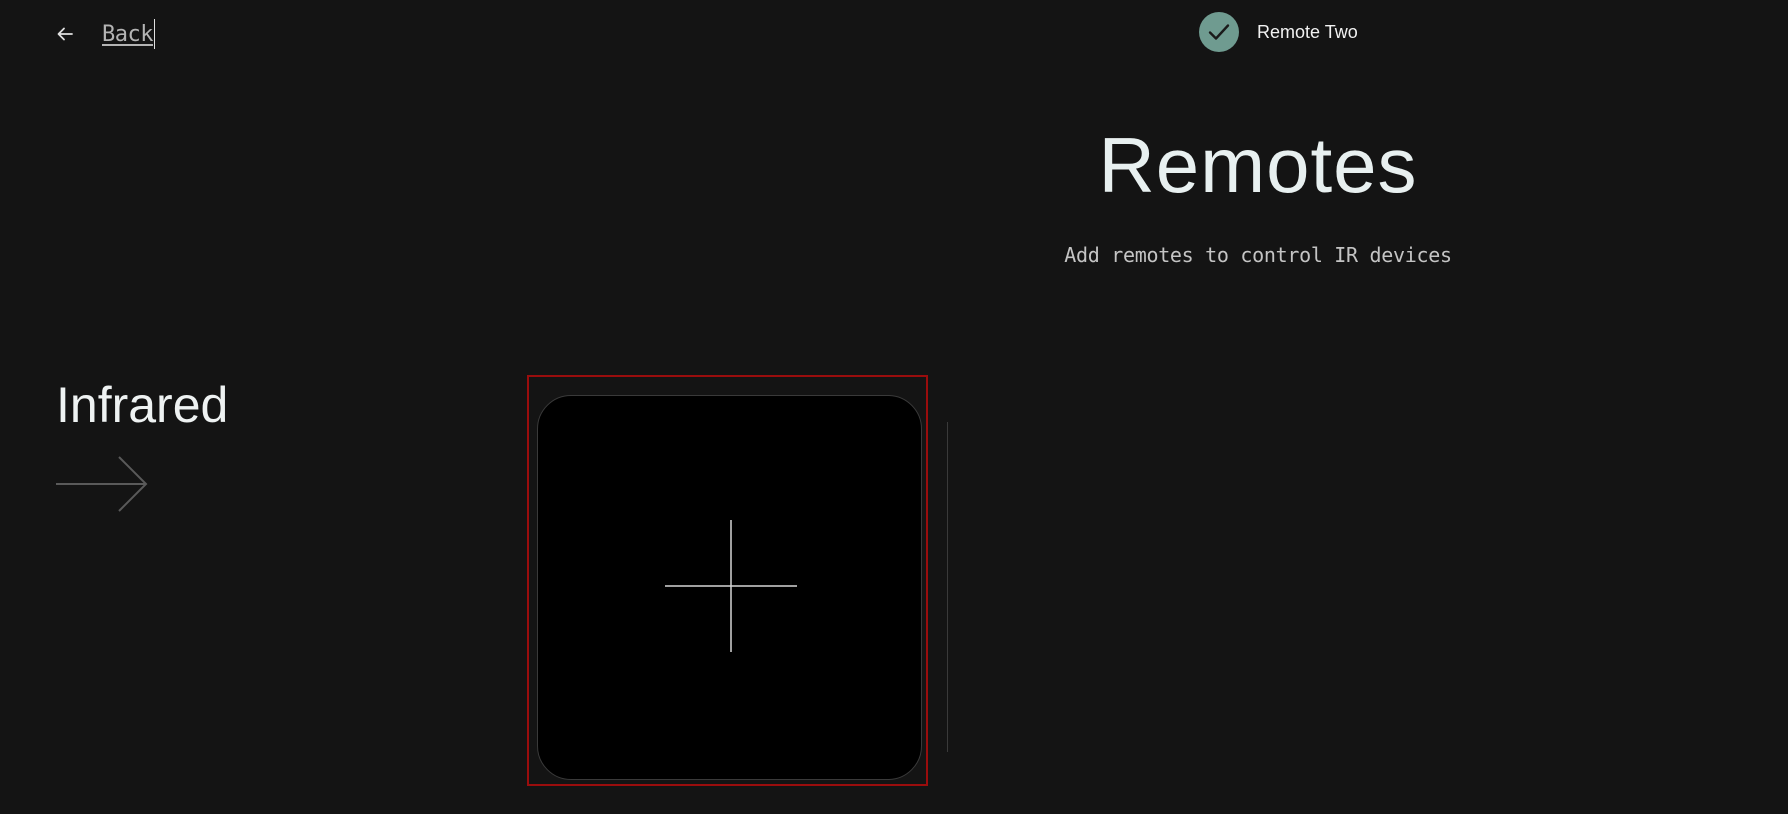  I want to click on page-subtitle: Add remotes to control IR devices, so click(1258, 255).